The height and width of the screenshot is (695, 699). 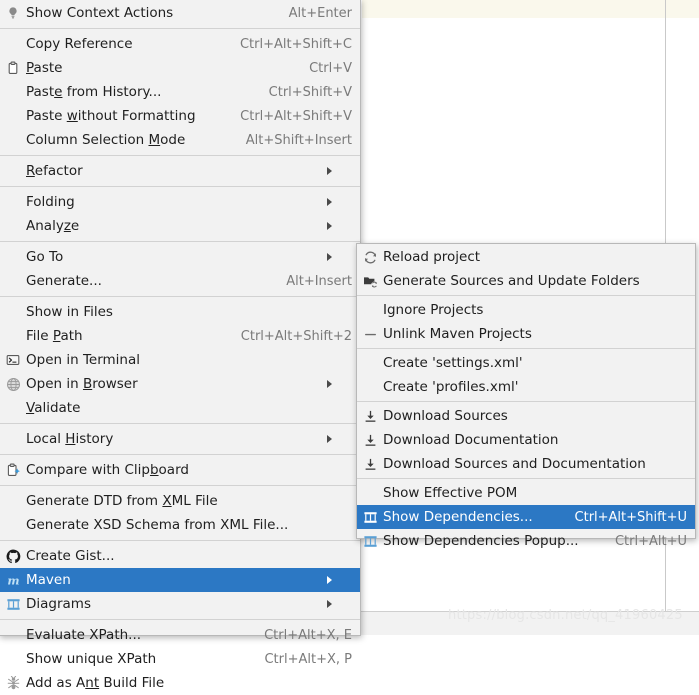 I want to click on menu-item-label: Open in Terminal, so click(x=83, y=360).